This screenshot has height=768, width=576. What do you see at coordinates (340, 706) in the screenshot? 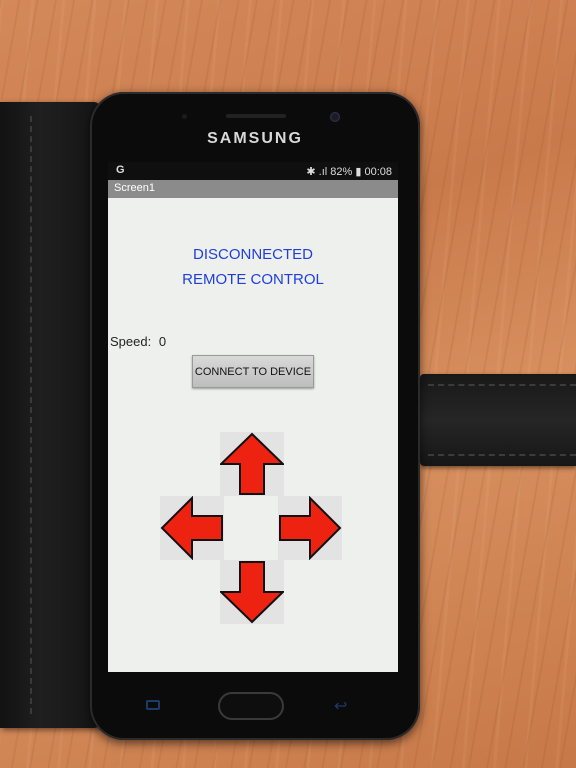
I see `back-icon: ↩` at bounding box center [340, 706].